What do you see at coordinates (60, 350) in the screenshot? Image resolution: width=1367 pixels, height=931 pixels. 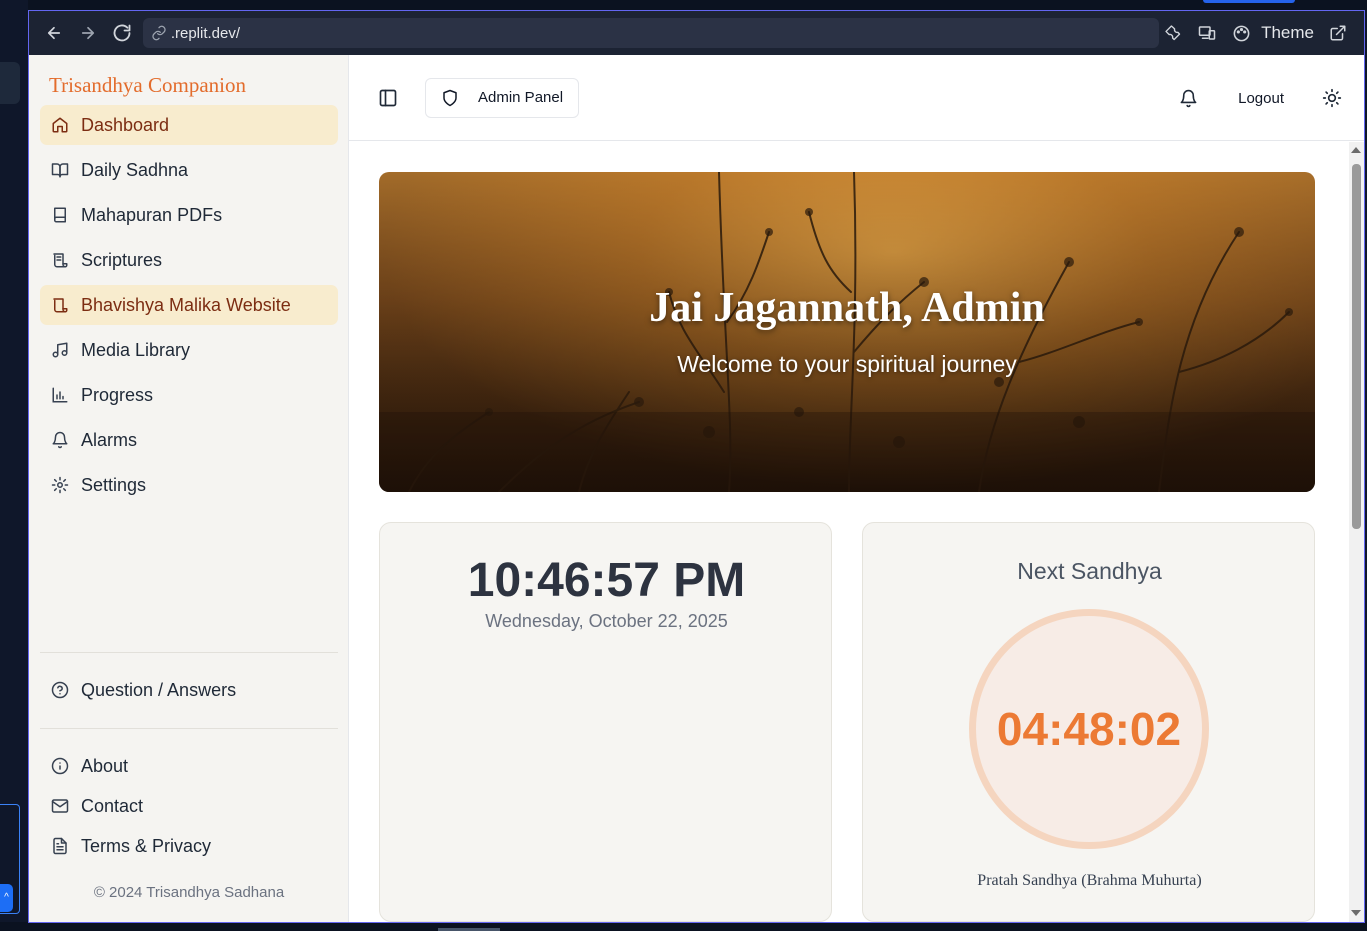 I see `music-icon` at bounding box center [60, 350].